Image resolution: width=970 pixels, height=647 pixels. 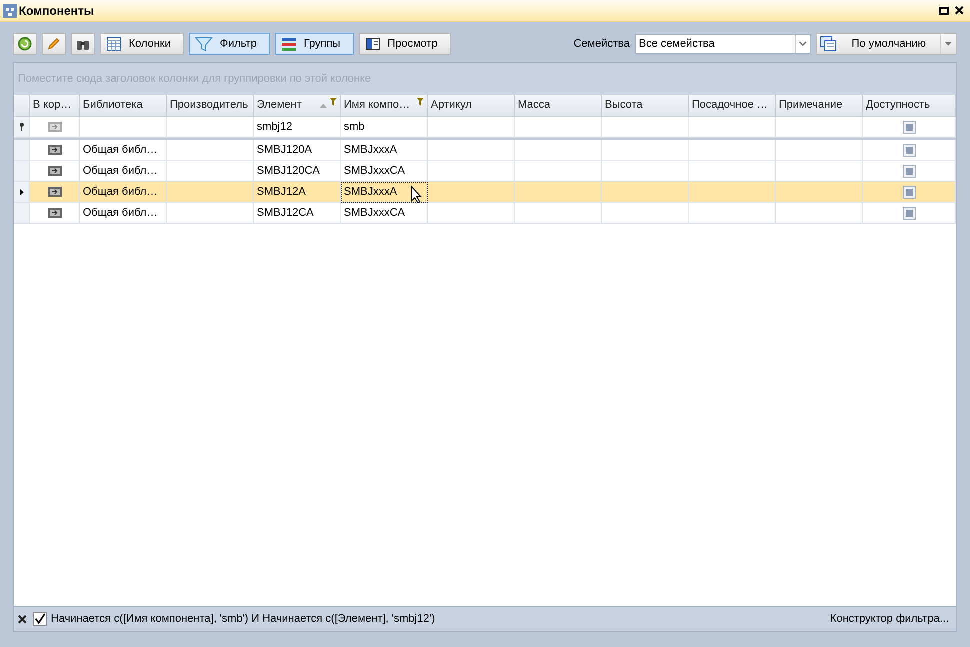 What do you see at coordinates (56, 11) in the screenshot?
I see `window-title: Компоненты` at bounding box center [56, 11].